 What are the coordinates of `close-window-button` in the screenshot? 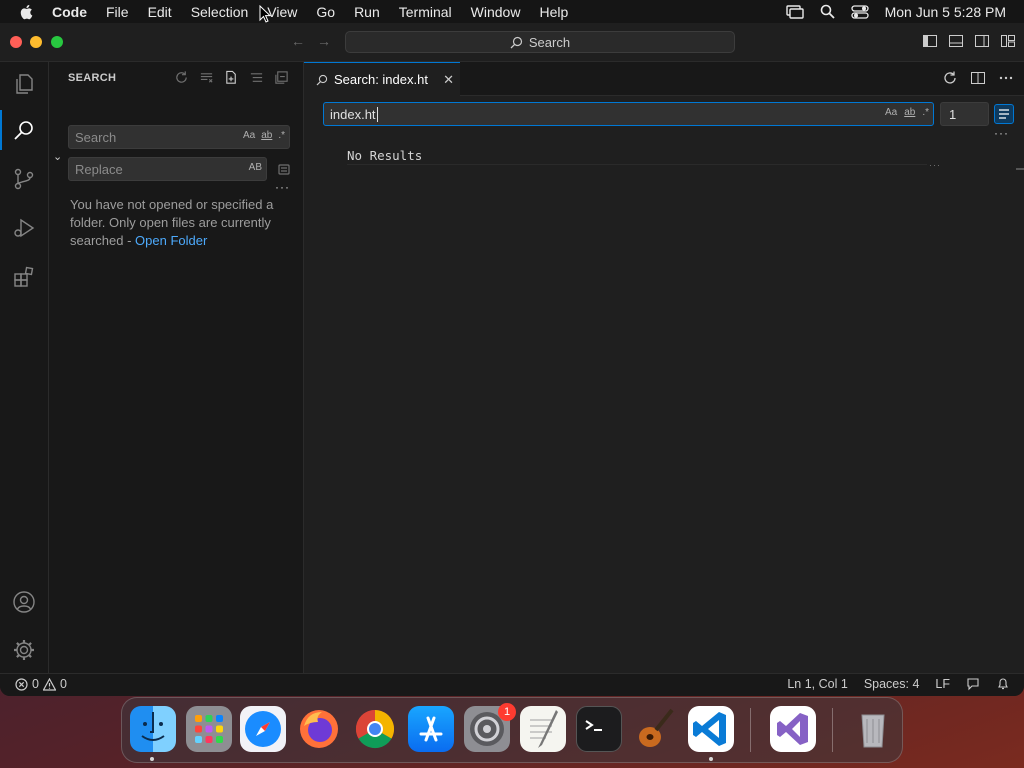 It's located at (16, 42).